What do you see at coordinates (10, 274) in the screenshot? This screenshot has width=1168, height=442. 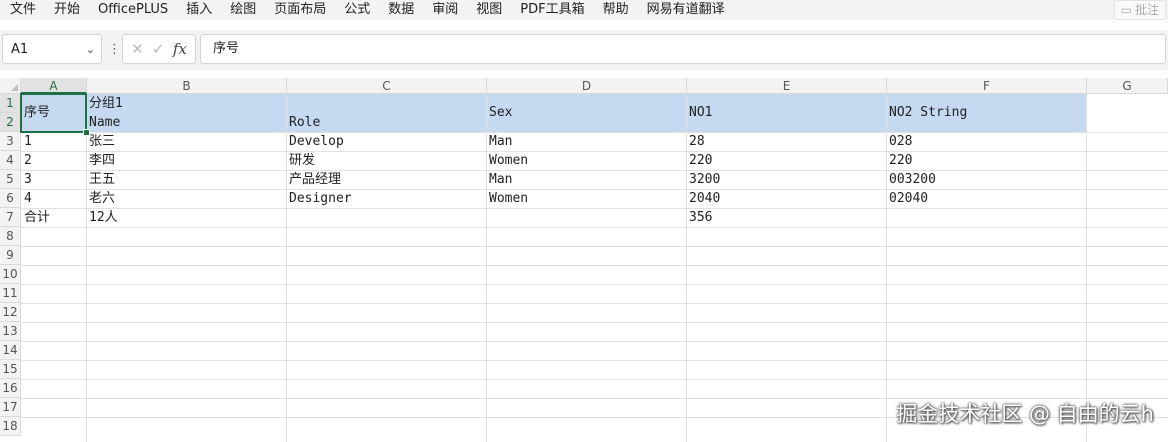 I see `row-header-10: 10` at bounding box center [10, 274].